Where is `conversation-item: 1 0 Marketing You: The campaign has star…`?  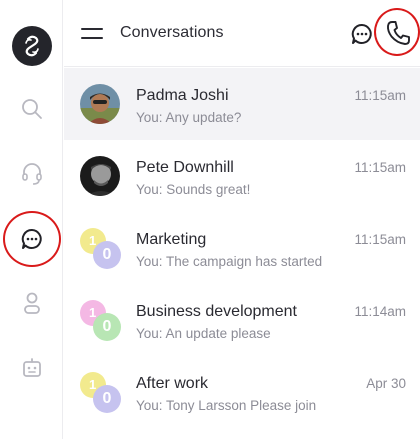
conversation-item: 1 0 Marketing You: The campaign has star… is located at coordinates (242, 248).